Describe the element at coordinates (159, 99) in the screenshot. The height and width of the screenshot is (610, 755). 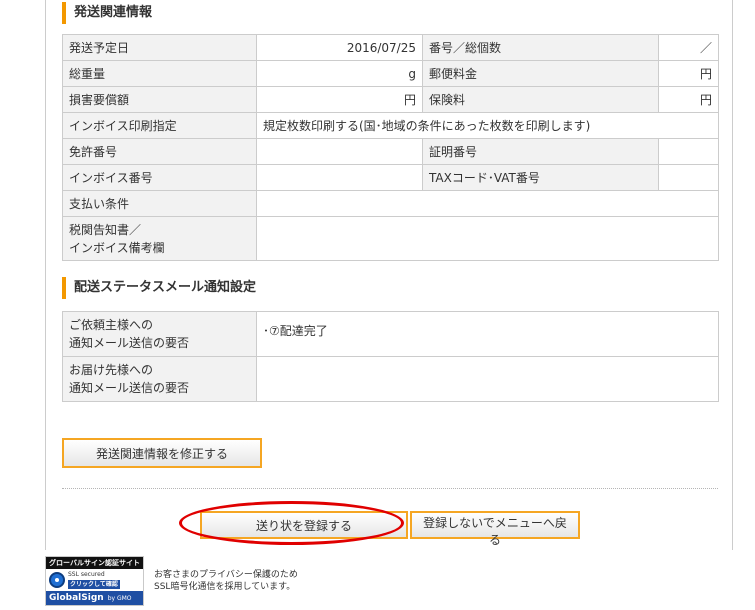
I see `damage-claim-label: 損害要償額` at that location.